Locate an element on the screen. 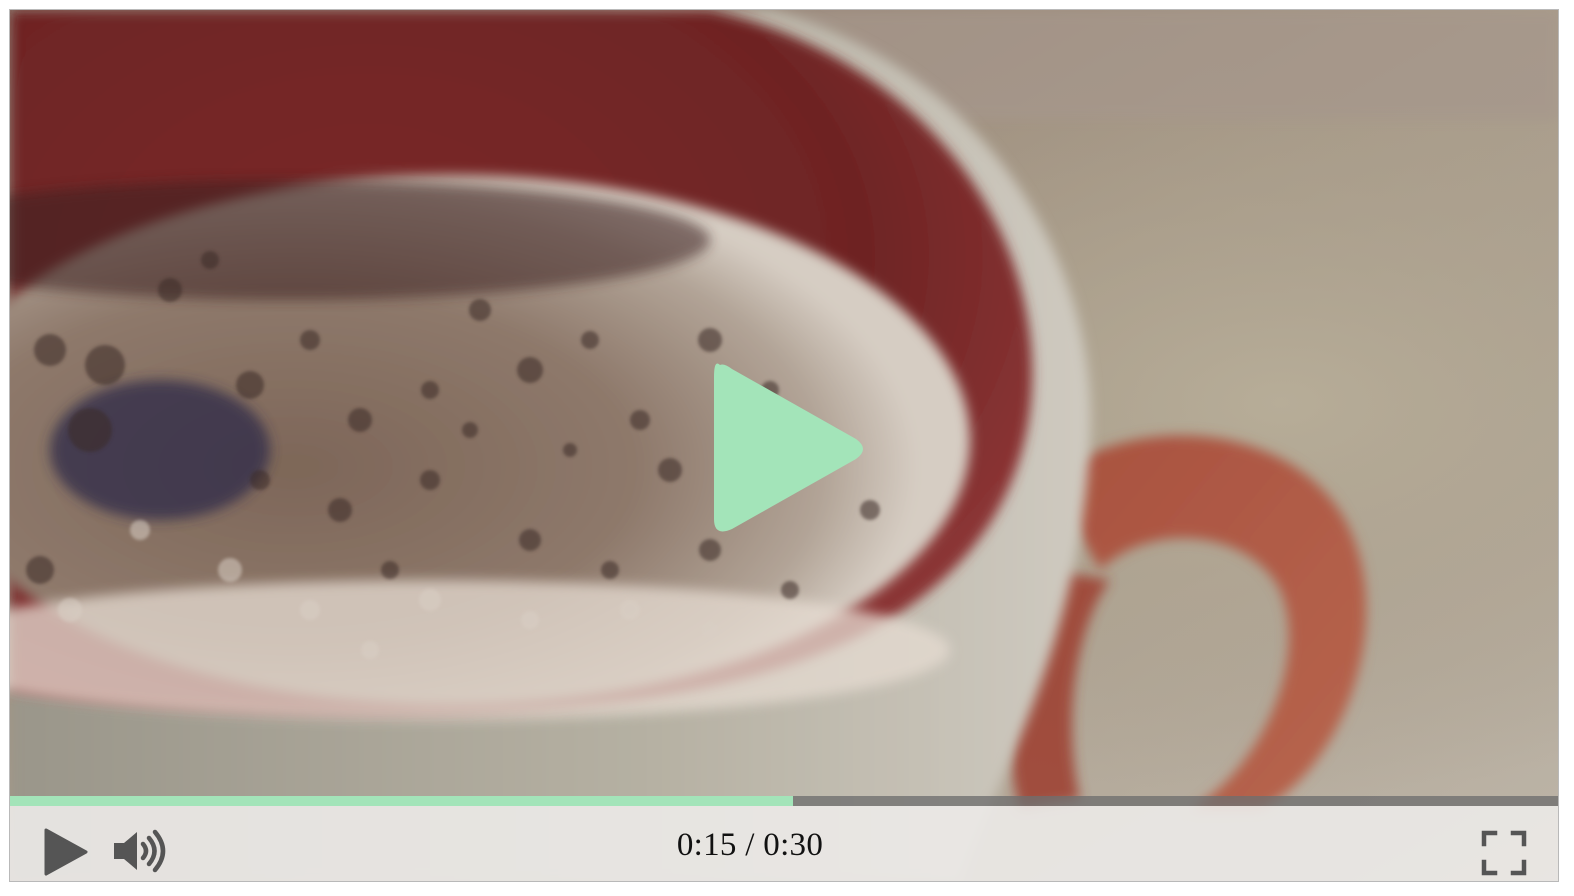 The height and width of the screenshot is (896, 1574). progress-played is located at coordinates (401, 801).